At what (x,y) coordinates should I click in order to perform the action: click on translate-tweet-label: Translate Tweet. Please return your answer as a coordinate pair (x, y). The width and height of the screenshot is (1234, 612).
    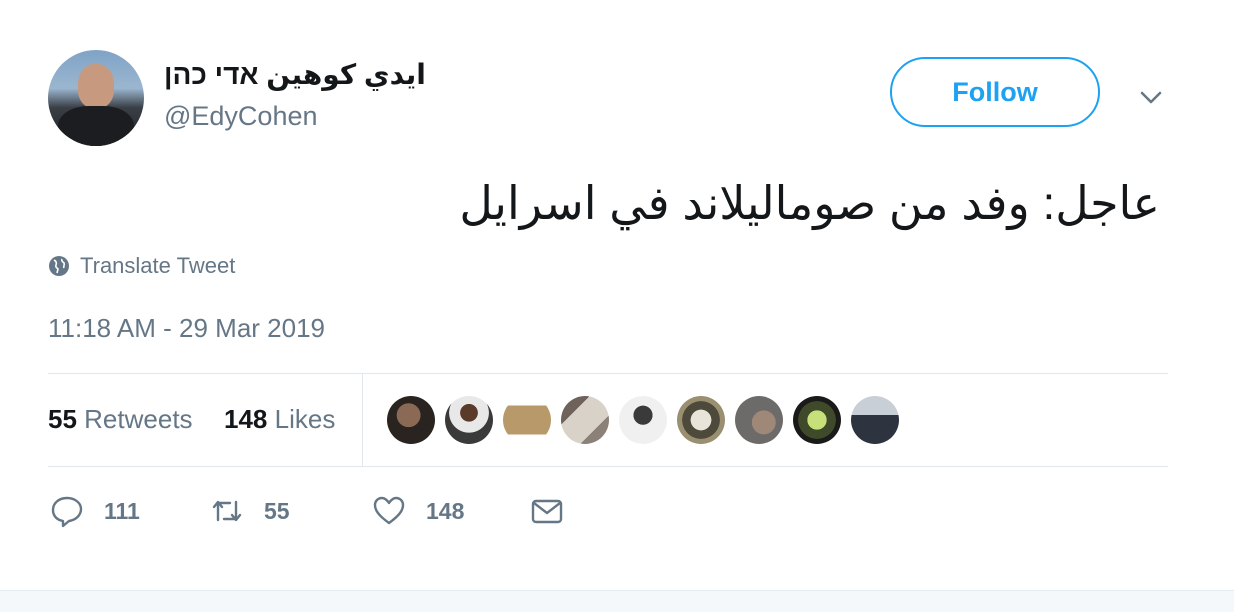
    Looking at the image, I should click on (158, 265).